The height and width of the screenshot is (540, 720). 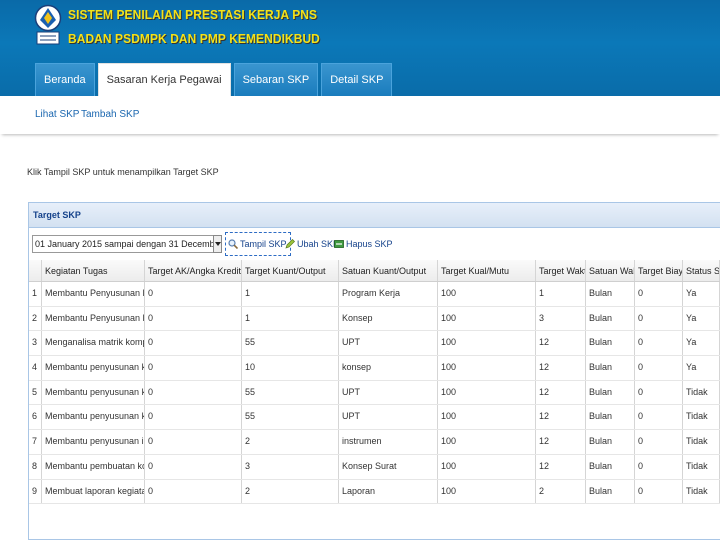 What do you see at coordinates (93, 466) in the screenshot?
I see `cell-kegiatan-tugas: Membantu pembuatan konse` at bounding box center [93, 466].